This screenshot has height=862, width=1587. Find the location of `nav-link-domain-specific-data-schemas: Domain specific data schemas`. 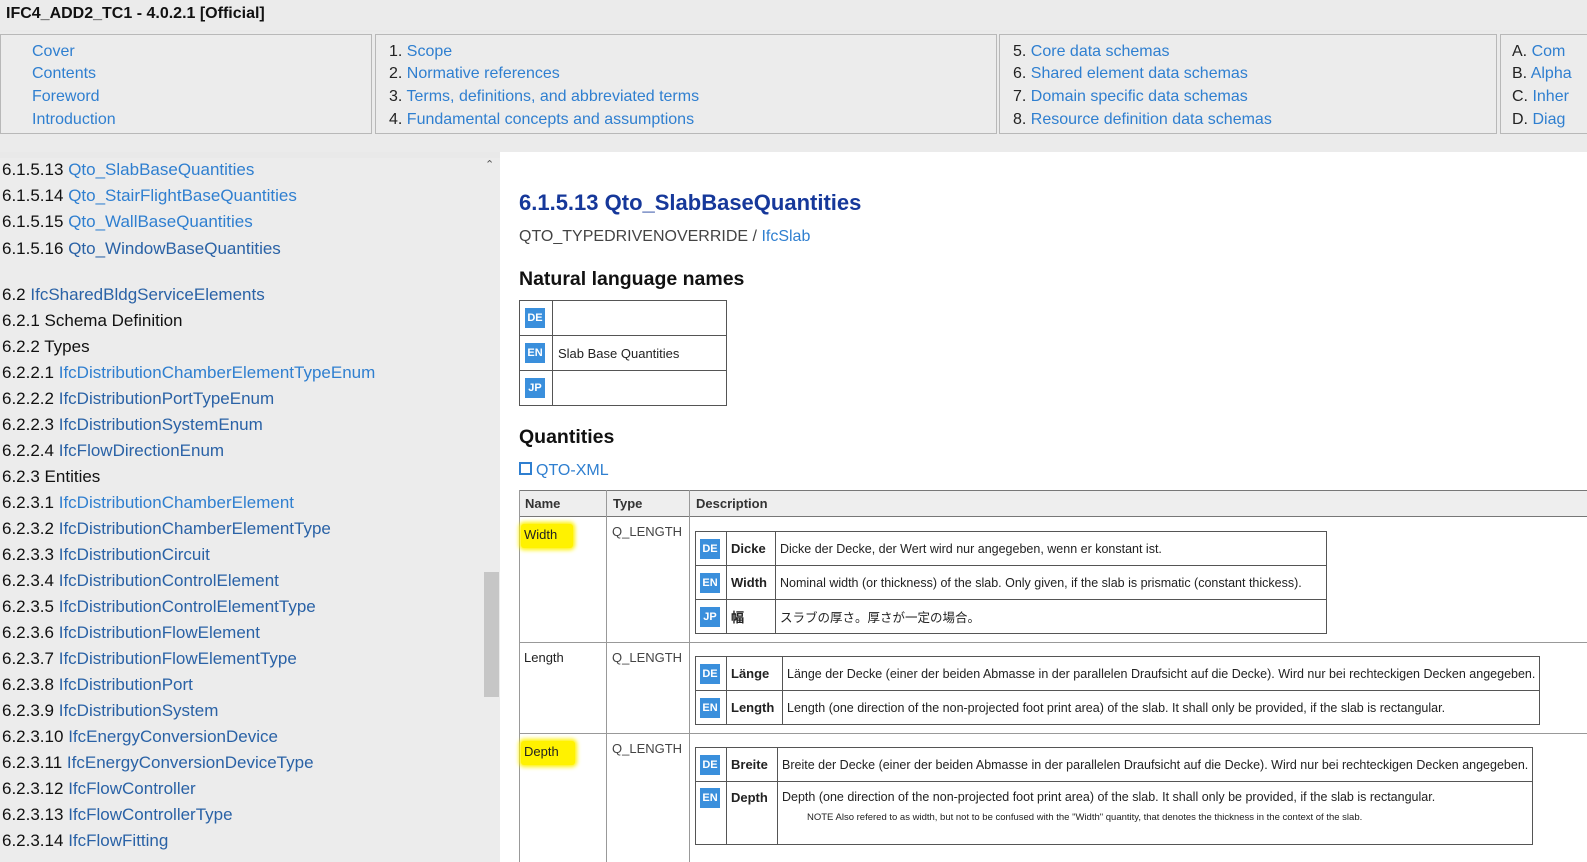

nav-link-domain-specific-data-schemas: Domain specific data schemas is located at coordinates (1139, 96).